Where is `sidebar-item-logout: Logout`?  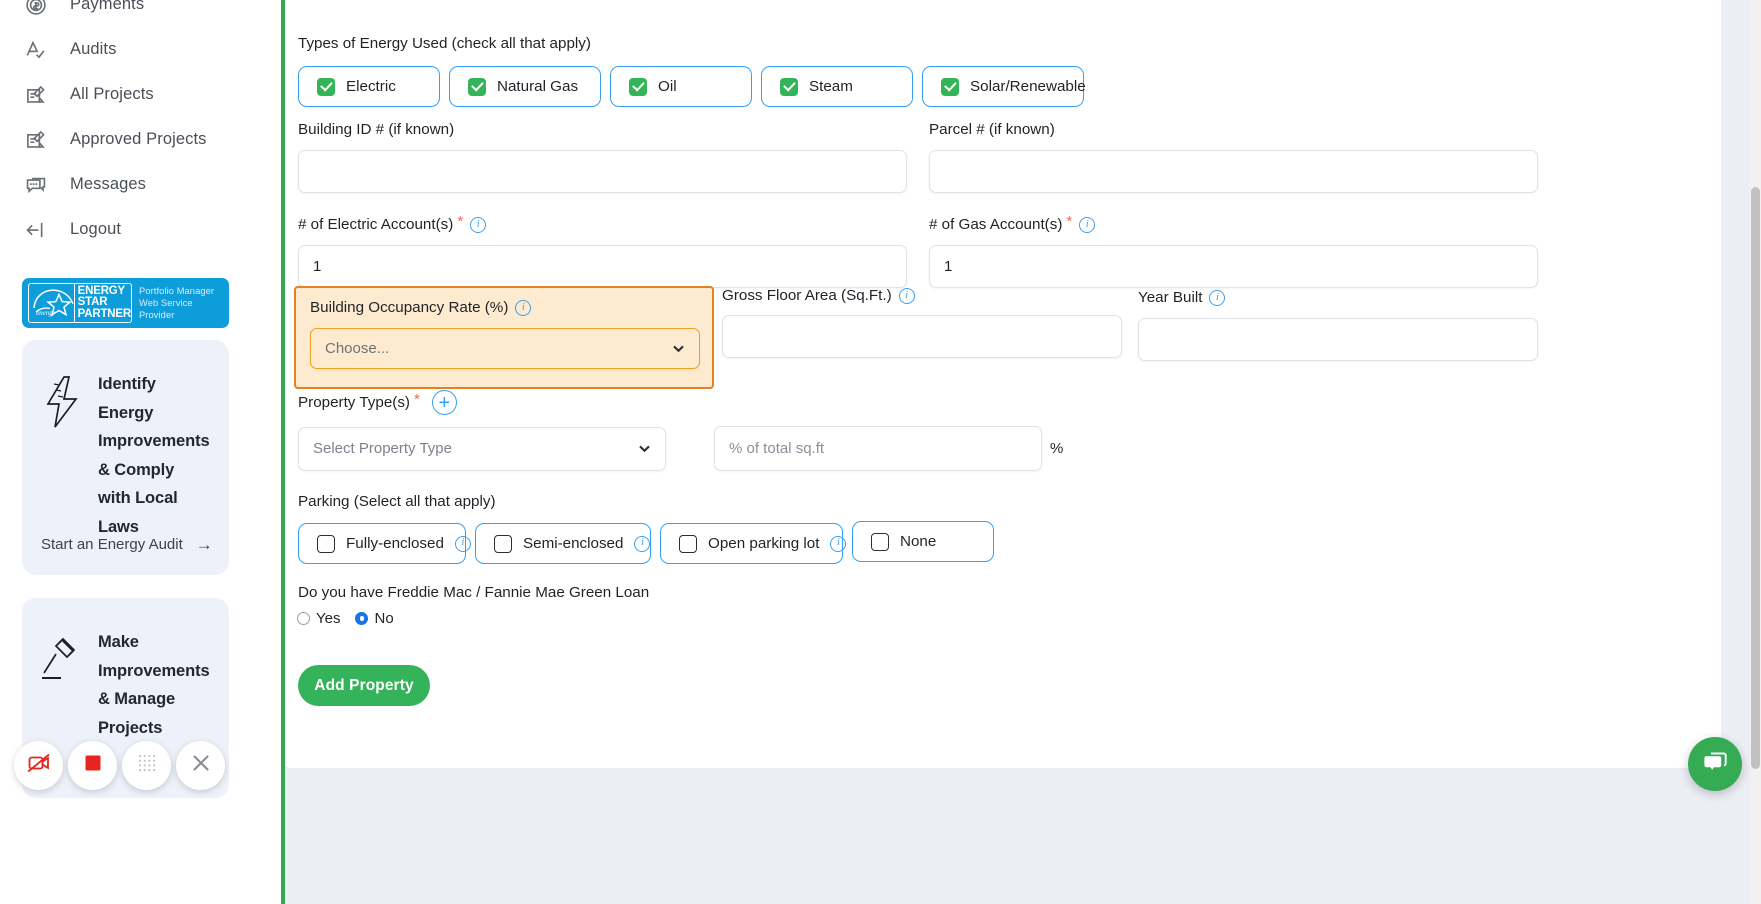
sidebar-item-logout: Logout is located at coordinates (140, 229).